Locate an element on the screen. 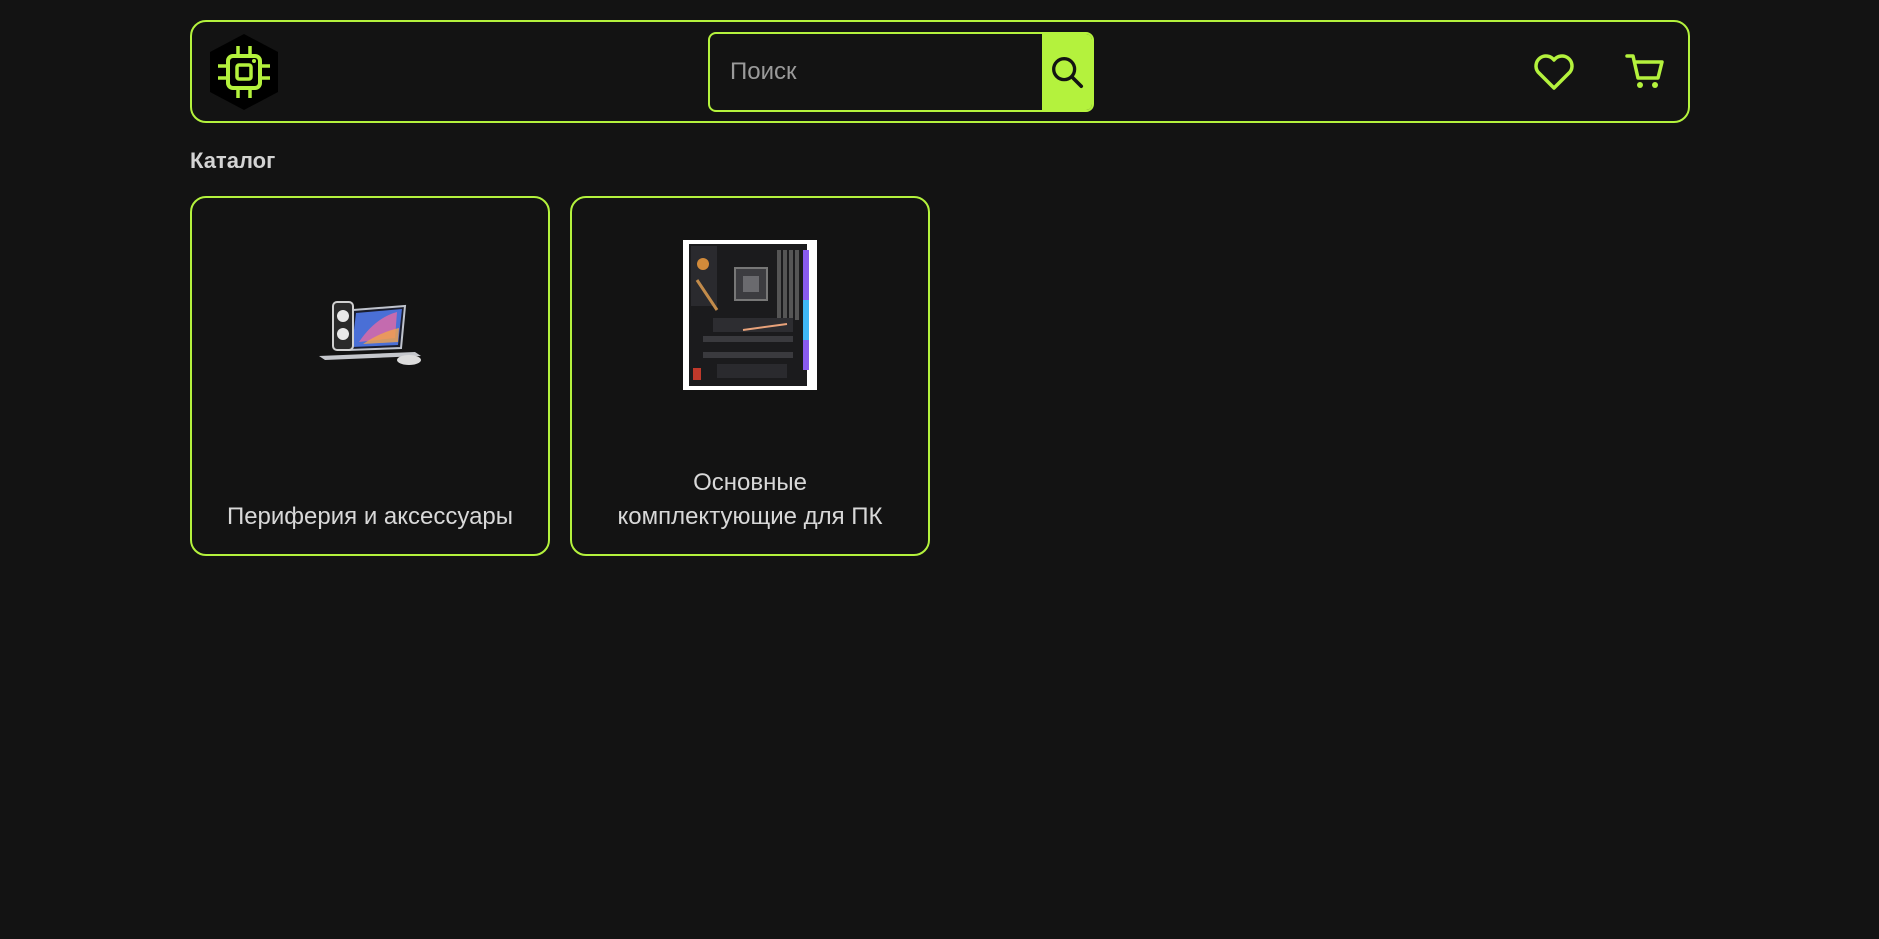  heart-icon is located at coordinates (1554, 72).